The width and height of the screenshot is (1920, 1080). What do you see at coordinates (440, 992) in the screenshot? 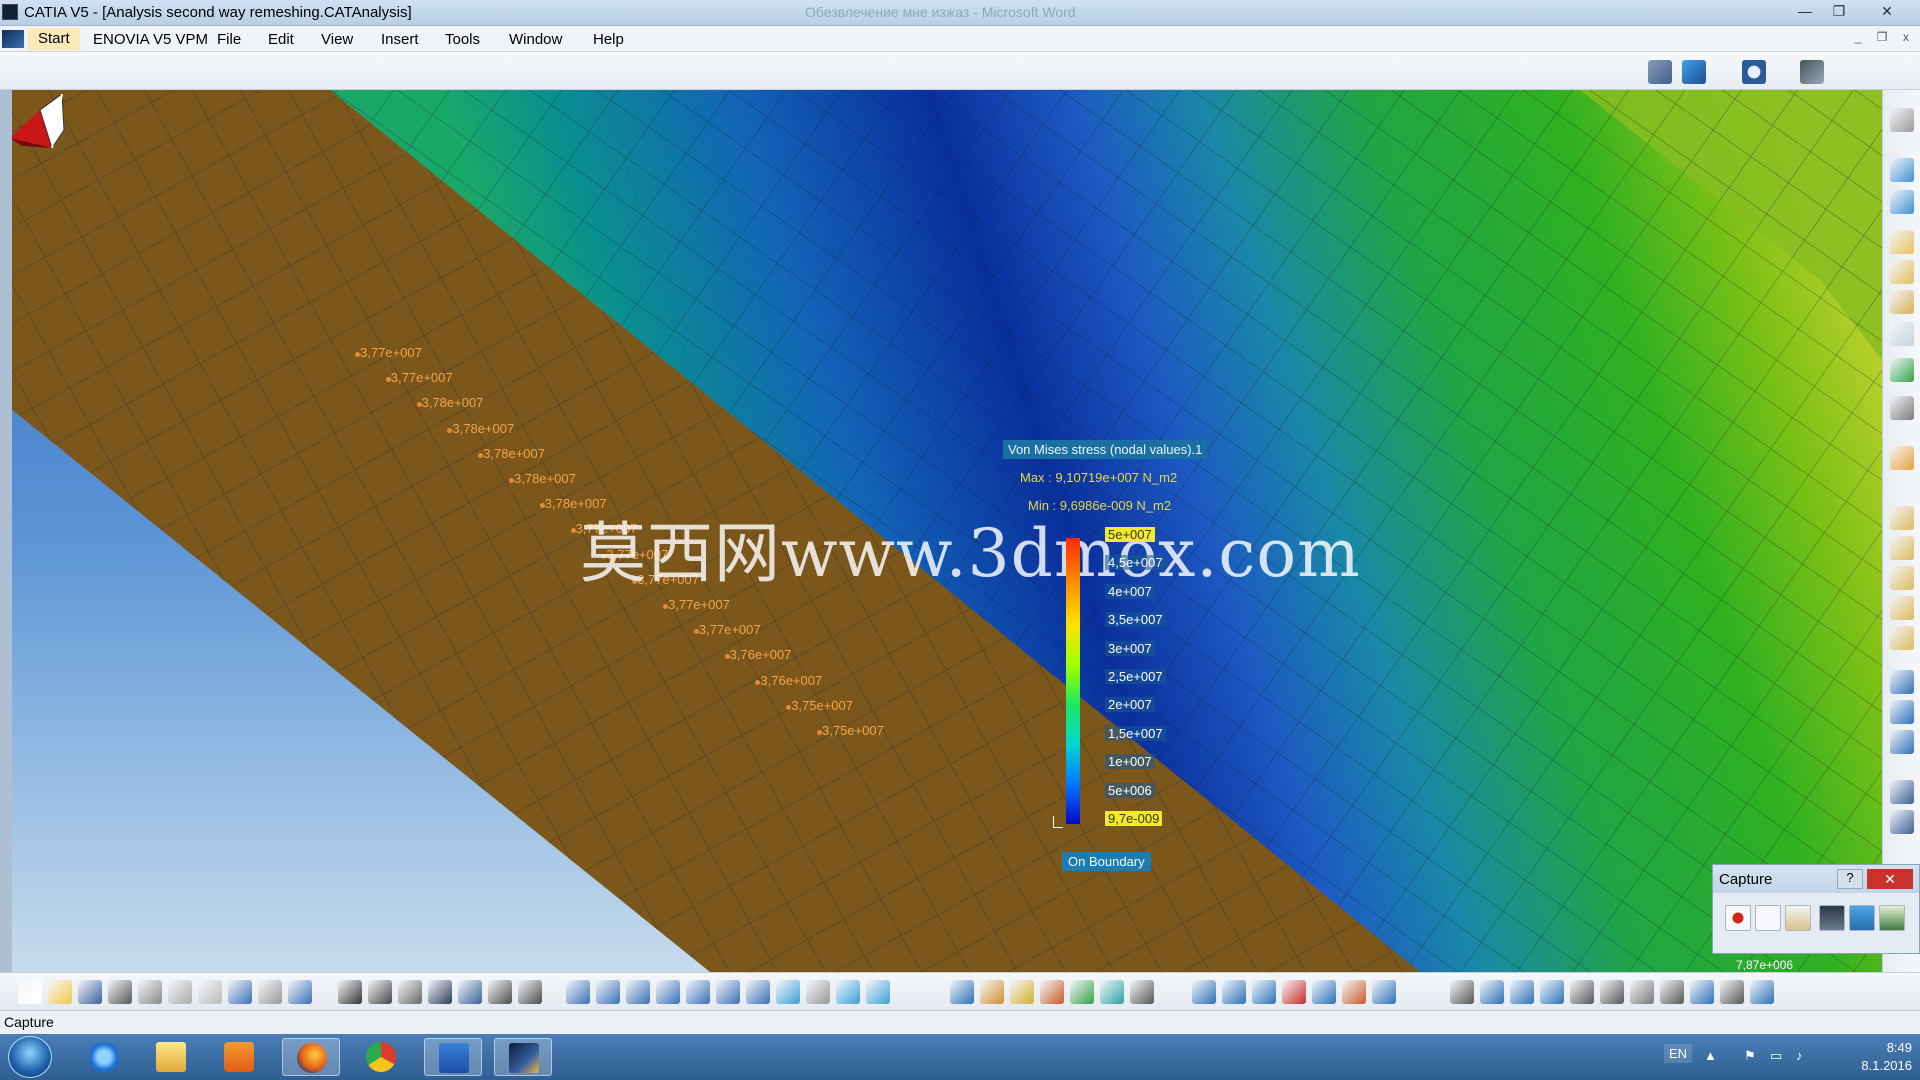
I see `table-icon` at bounding box center [440, 992].